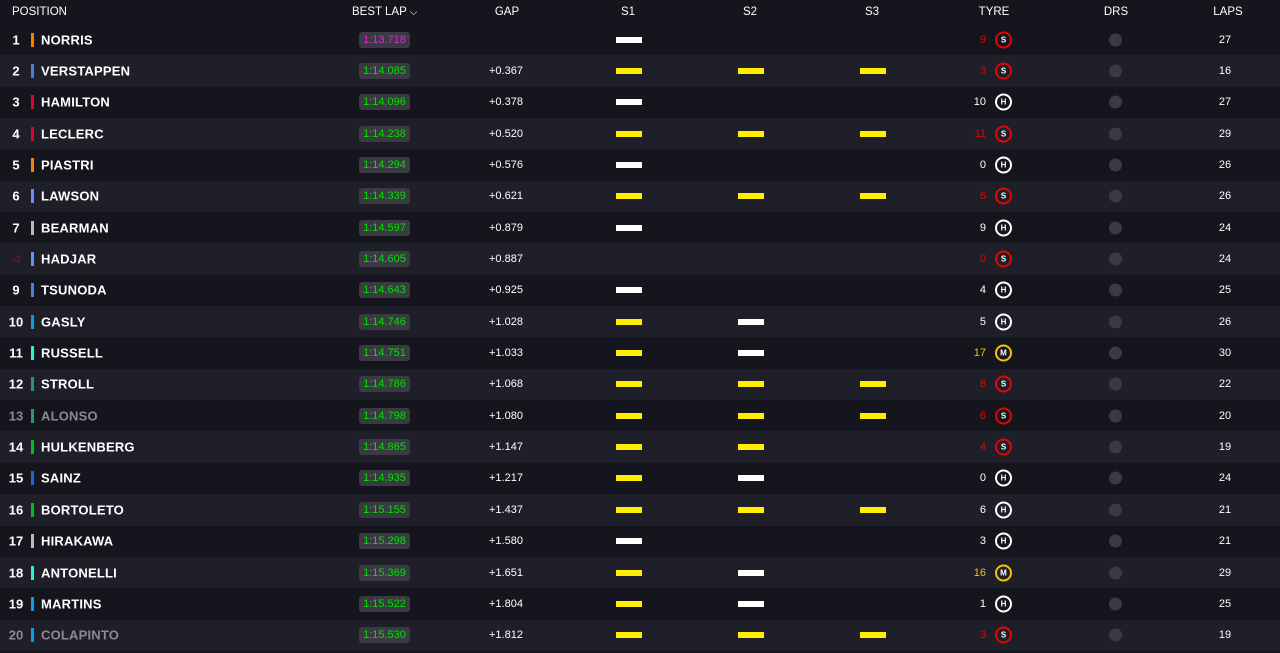 Image resolution: width=1280 pixels, height=653 pixels. Describe the element at coordinates (67, 165) in the screenshot. I see `driver-name: PIASTRI` at that location.